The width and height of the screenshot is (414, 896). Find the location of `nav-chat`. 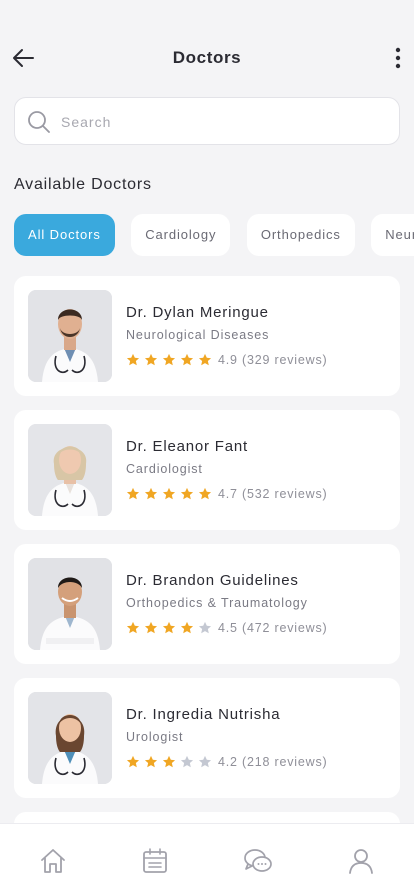

nav-chat is located at coordinates (258, 861).